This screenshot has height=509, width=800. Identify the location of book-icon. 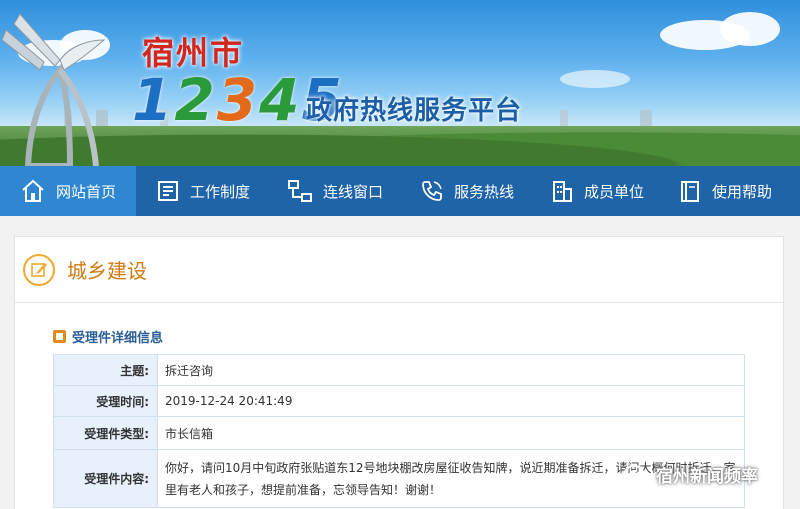
(690, 191).